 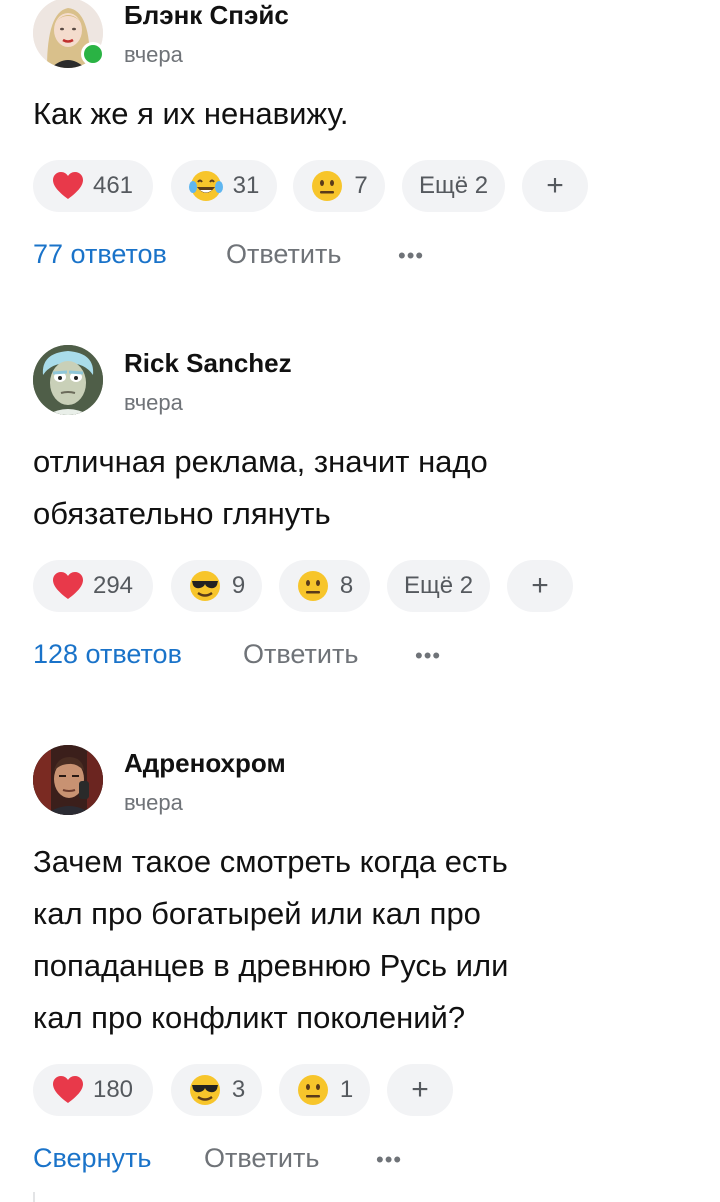 I want to click on reply-button: Ответить, so click(x=261, y=1158).